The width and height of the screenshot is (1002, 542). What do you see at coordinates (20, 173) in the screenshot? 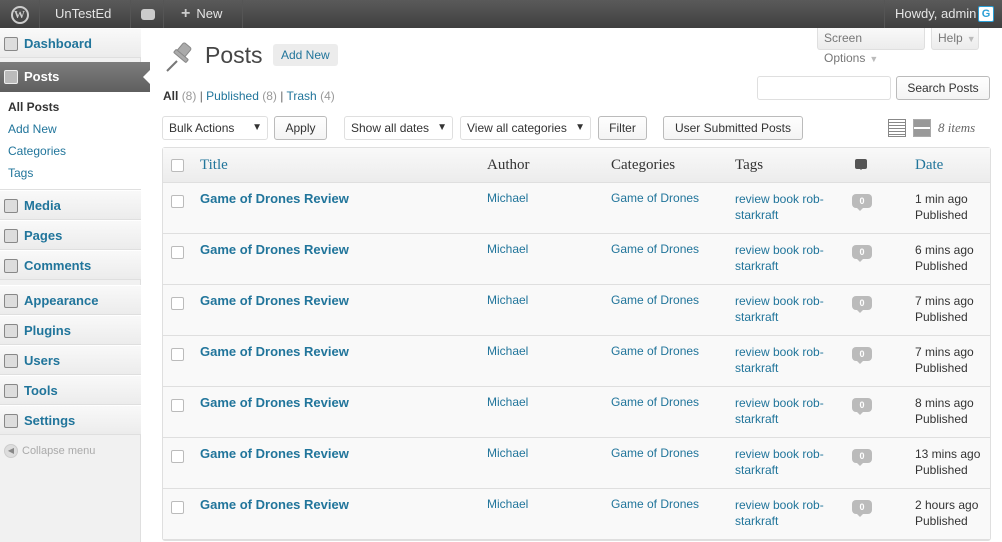
I see `submenu-tags: Tags` at bounding box center [20, 173].